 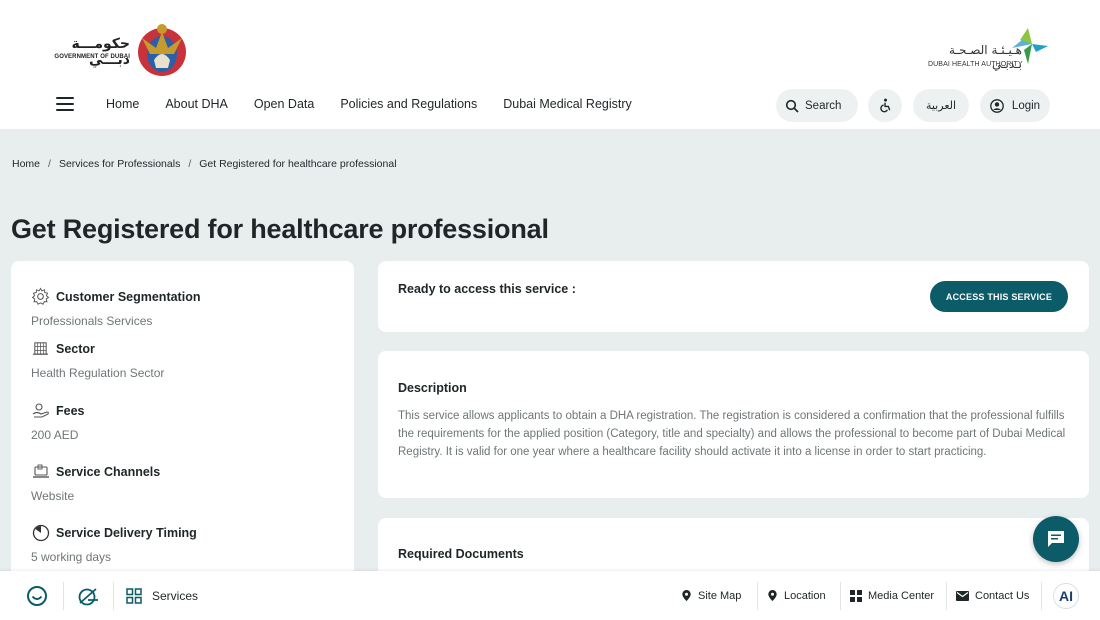 I want to click on government-of-dubai-logo: حكومـــة دبـــي GOVERNMENT OF DUBAI, so click(x=120, y=48).